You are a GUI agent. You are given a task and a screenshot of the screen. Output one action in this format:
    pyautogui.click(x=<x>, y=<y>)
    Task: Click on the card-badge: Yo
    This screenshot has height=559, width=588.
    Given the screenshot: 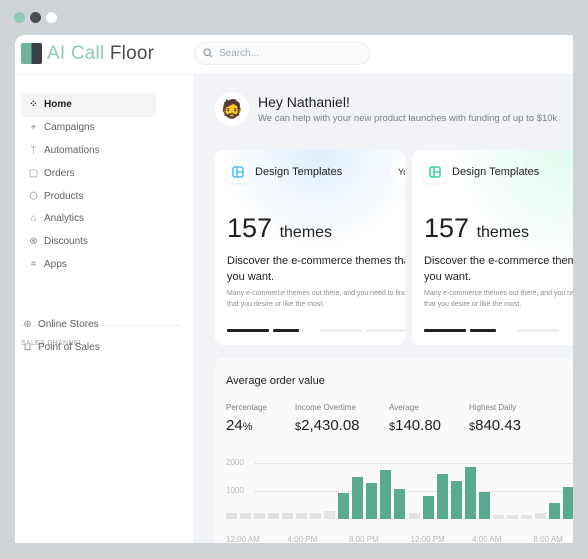 What is the action you would take?
    pyautogui.click(x=398, y=172)
    